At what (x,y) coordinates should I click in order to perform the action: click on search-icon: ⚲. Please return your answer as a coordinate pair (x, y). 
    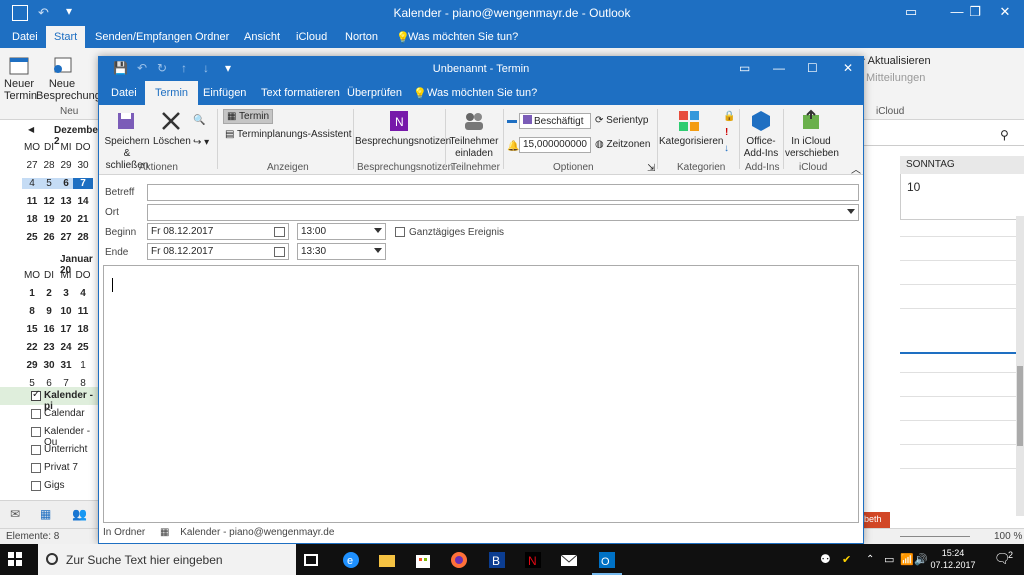
    Looking at the image, I should click on (1004, 135).